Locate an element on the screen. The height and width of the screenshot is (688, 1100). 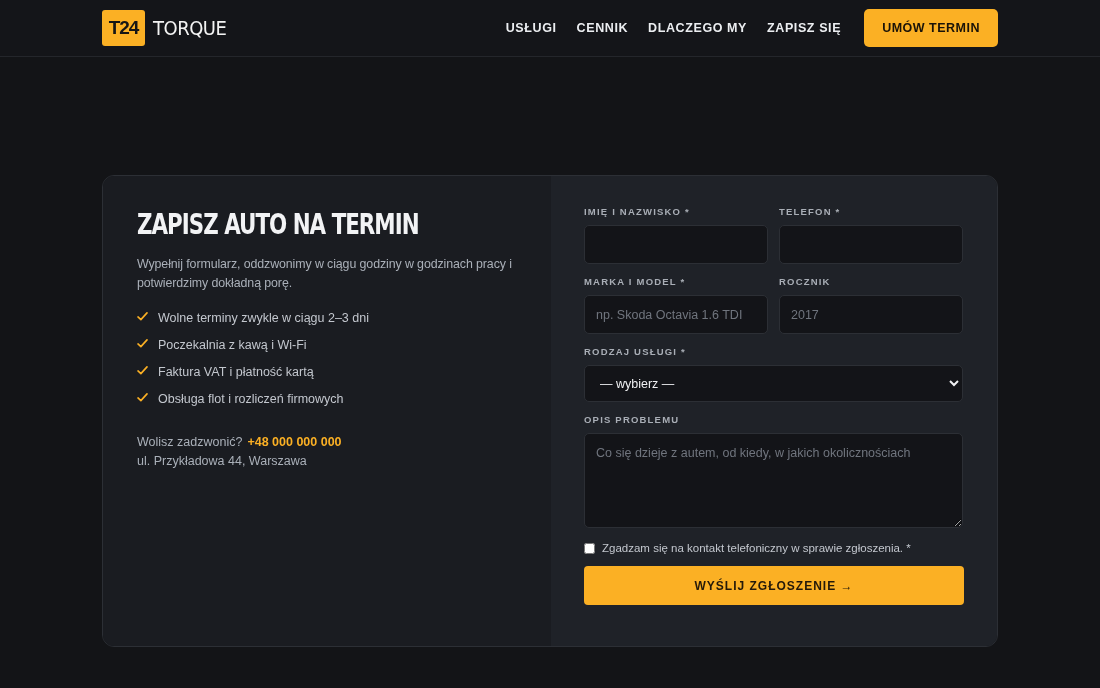
address-text: ul. Przykładowa 44, Warszawa is located at coordinates (222, 461).